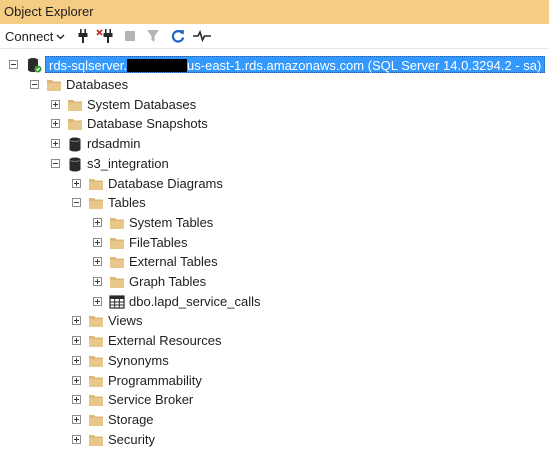 Image resolution: width=549 pixels, height=450 pixels. Describe the element at coordinates (147, 124) in the screenshot. I see `tree-node-label: Database Snapshots` at that location.